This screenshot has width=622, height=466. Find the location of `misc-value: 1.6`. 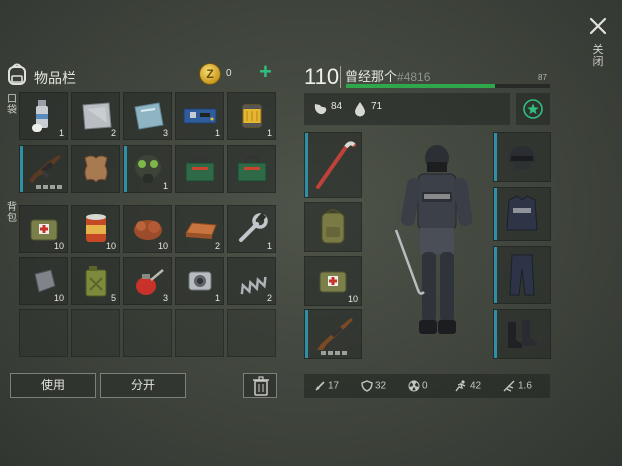

misc-value: 1.6 is located at coordinates (525, 386).